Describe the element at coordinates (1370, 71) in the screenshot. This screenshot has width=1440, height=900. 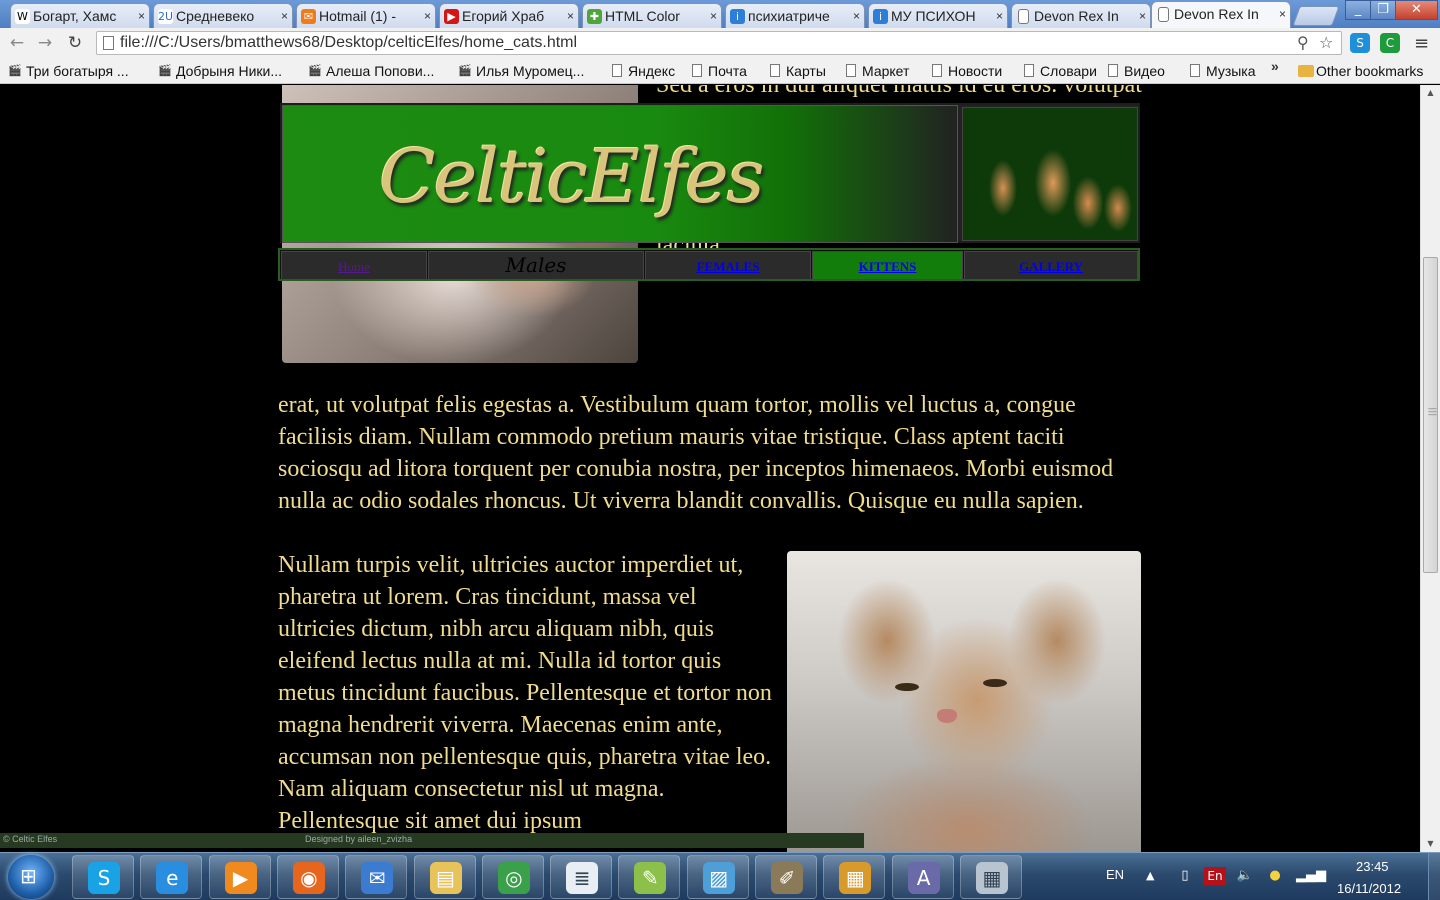
I see `other-bookmarks-label: Other bookmarks` at that location.